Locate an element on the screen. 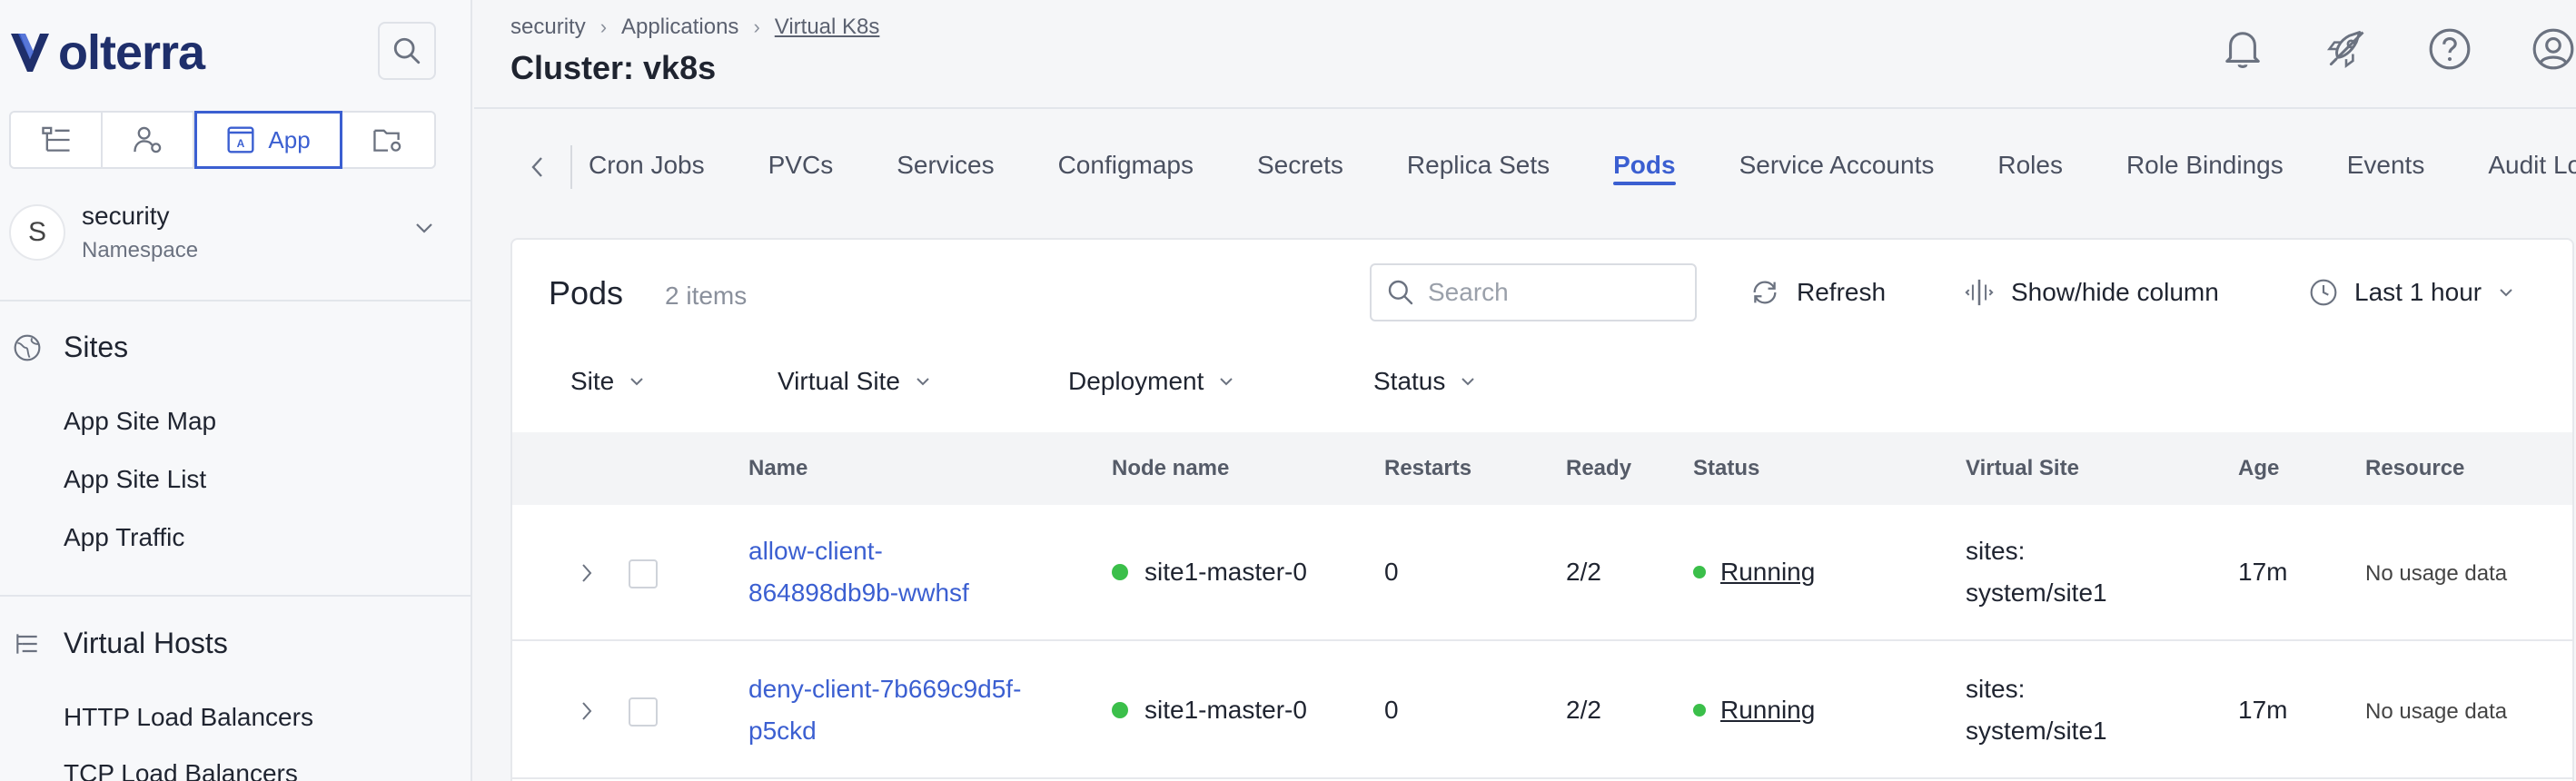 This screenshot has width=2576, height=781. sidebar-item-tcp-load-balancers: TCP Load Balancers is located at coordinates (181, 770).